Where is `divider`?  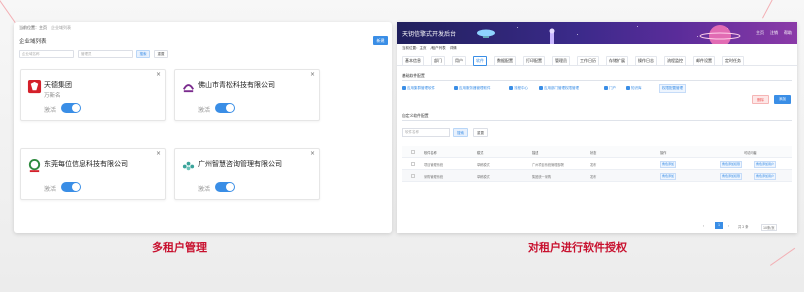 divider is located at coordinates (597, 80).